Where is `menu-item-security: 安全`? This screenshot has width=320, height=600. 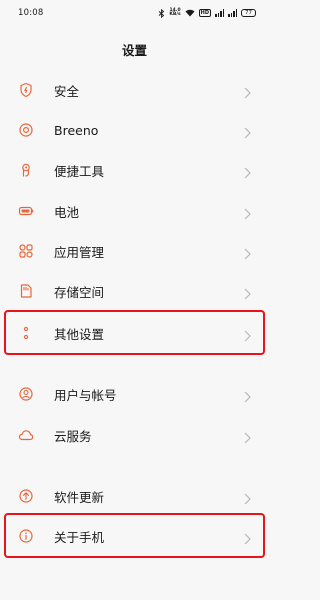
menu-item-security: 安全 is located at coordinates (134, 90).